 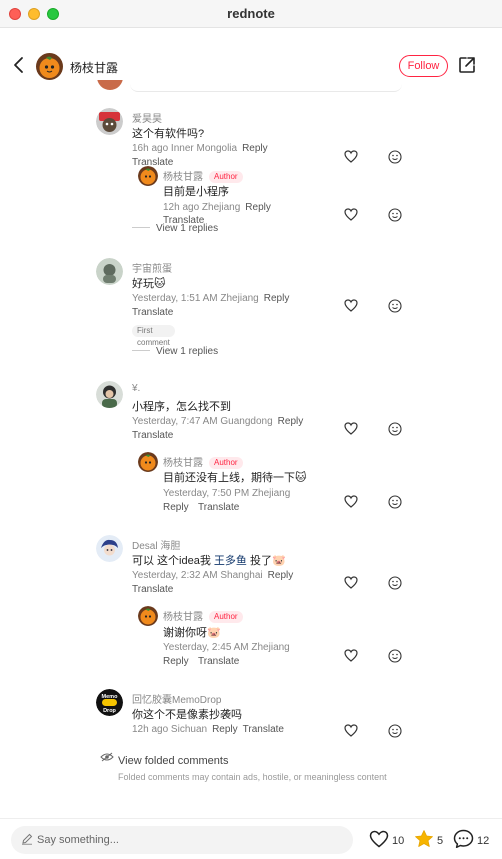 I want to click on title-bar: rednote, so click(x=251, y=14).